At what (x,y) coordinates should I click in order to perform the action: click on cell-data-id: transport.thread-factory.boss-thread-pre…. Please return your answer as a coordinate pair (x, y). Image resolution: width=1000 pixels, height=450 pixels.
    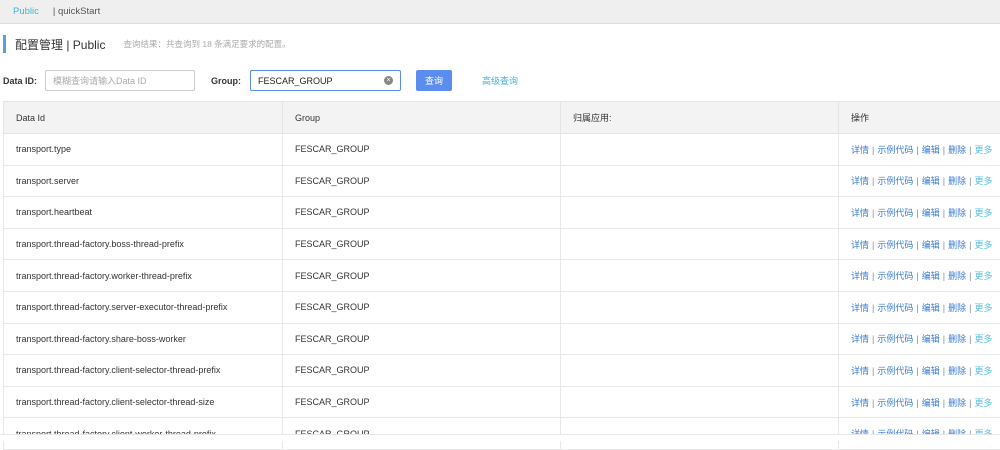
    Looking at the image, I should click on (143, 244).